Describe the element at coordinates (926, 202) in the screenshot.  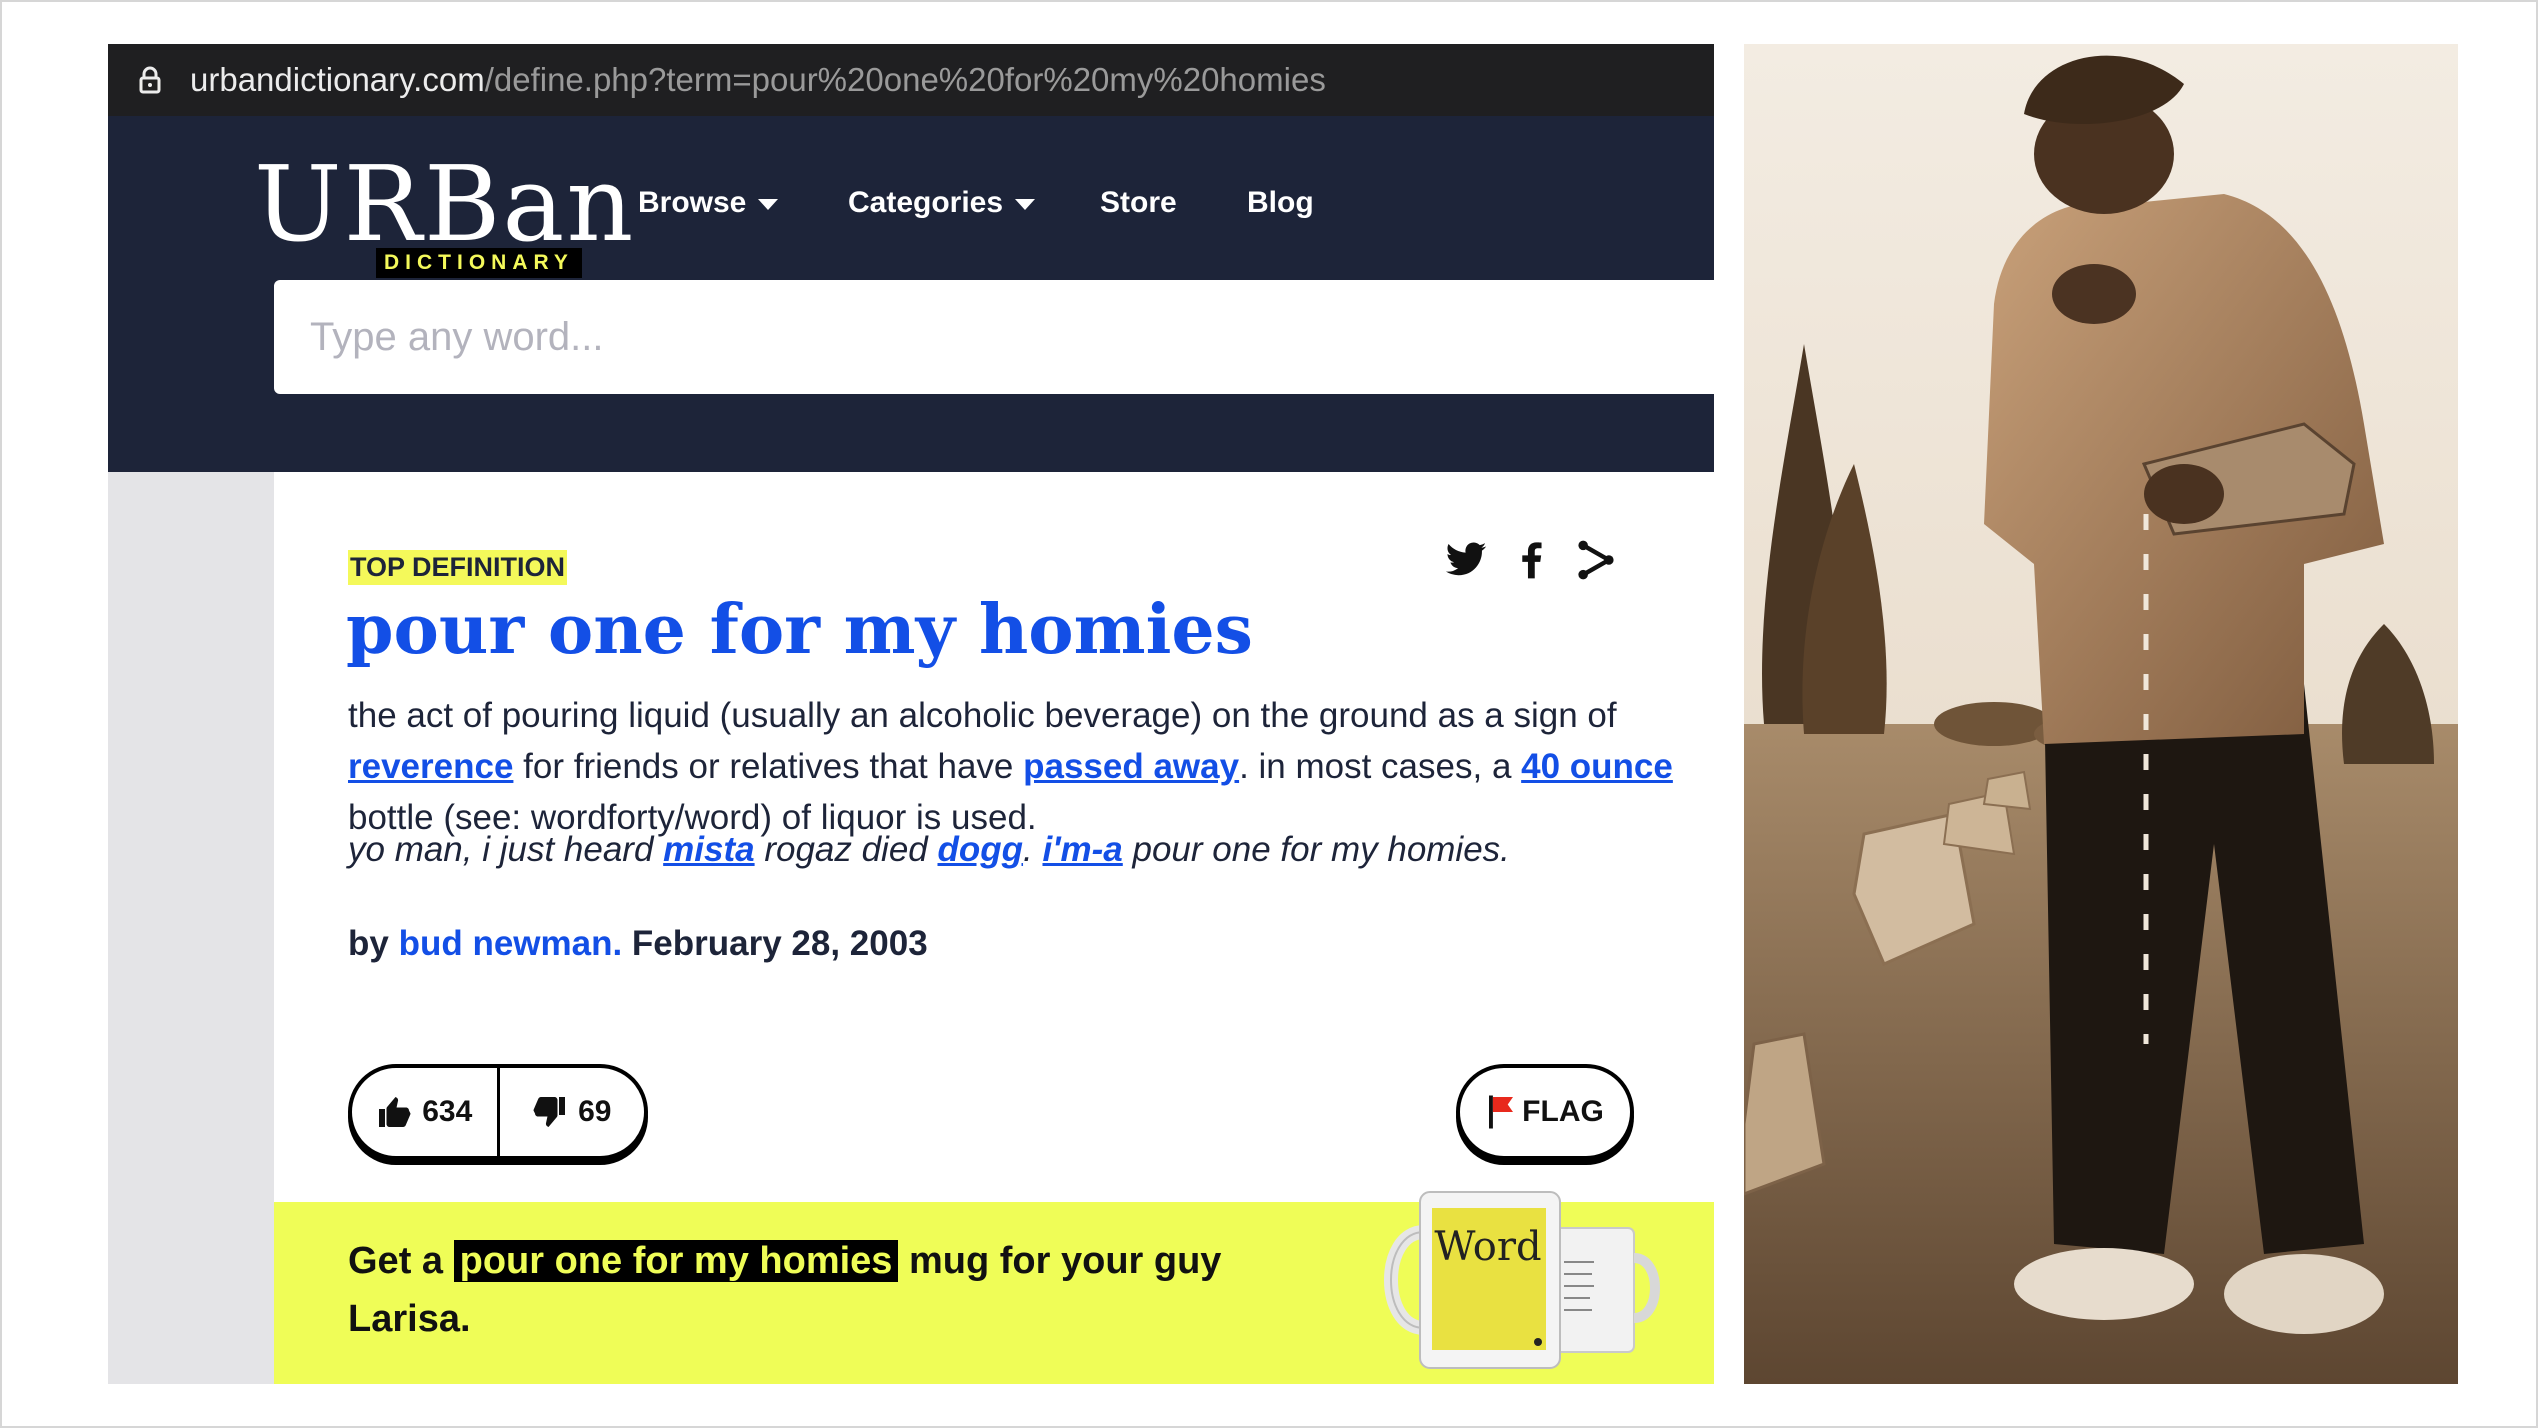
I see `nav-categories-label: Categories` at that location.